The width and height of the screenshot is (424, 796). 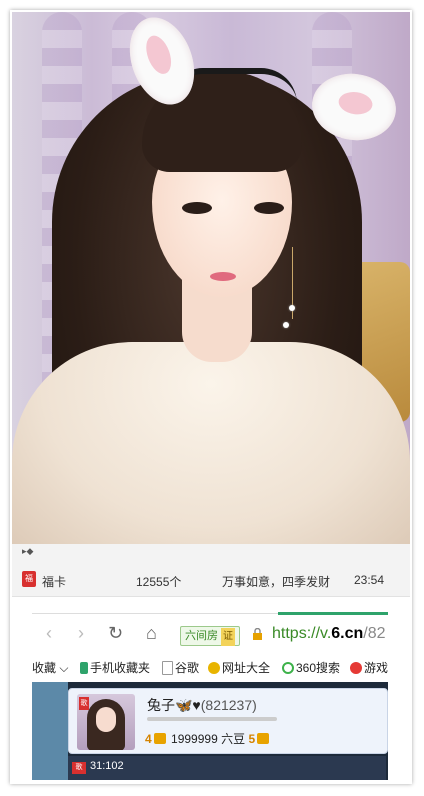 I want to click on plus-circle-icon, so click(x=214, y=667).